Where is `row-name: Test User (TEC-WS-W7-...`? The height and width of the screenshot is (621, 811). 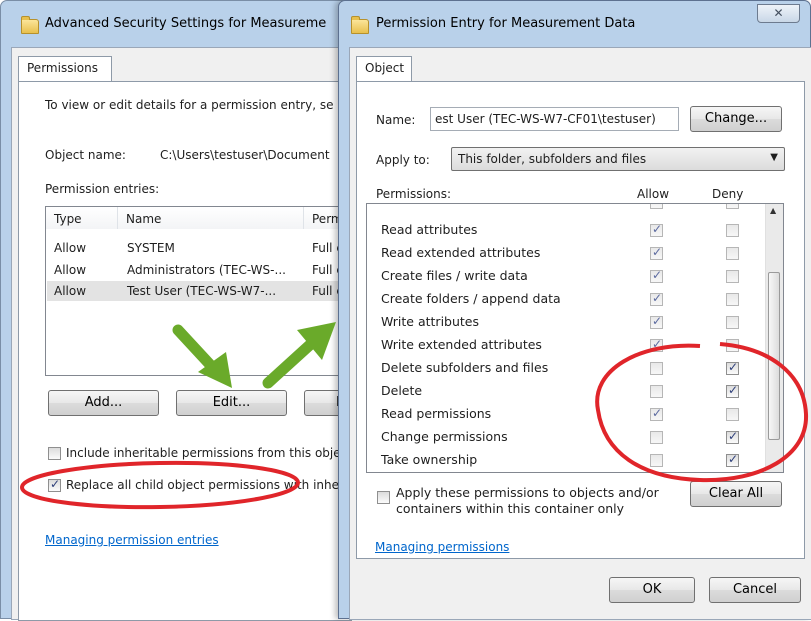
row-name: Test User (TEC-WS-W7-... is located at coordinates (202, 291).